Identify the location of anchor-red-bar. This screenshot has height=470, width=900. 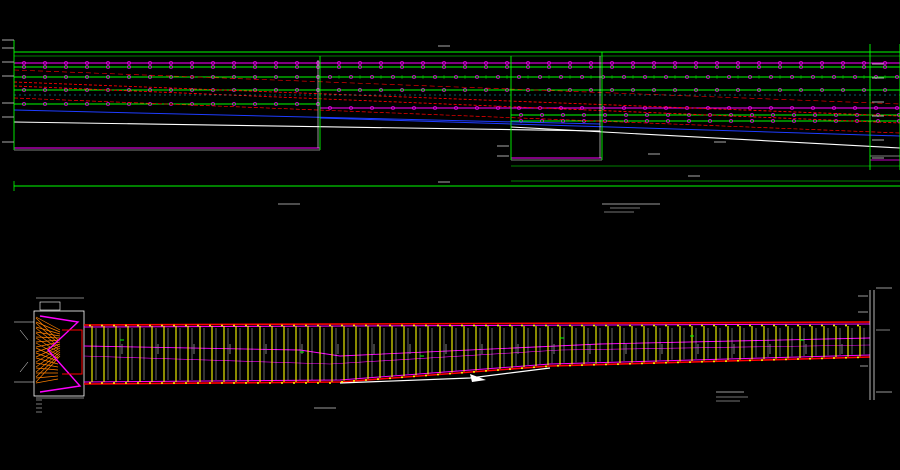
(72, 352).